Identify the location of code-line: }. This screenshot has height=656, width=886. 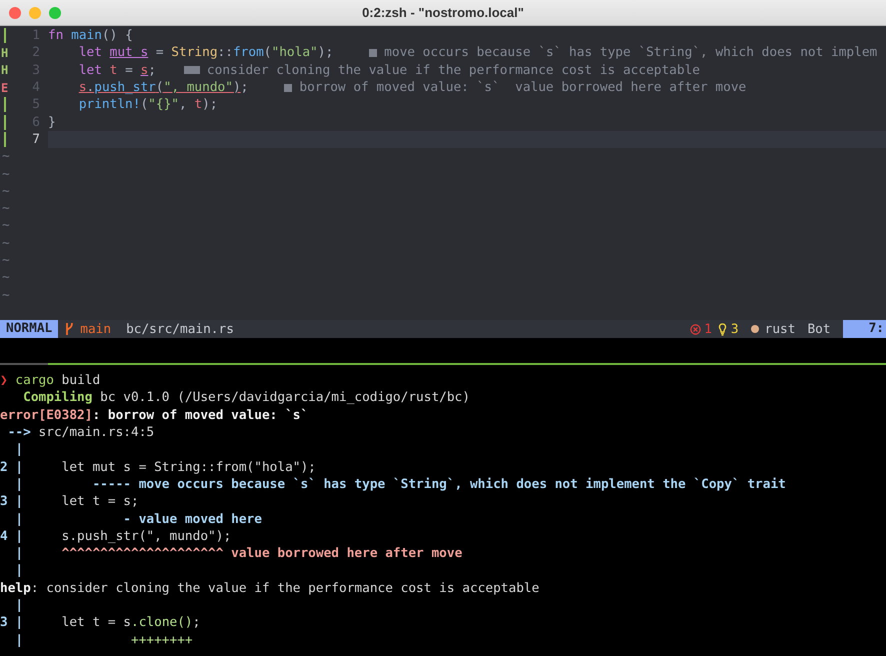
(52, 122).